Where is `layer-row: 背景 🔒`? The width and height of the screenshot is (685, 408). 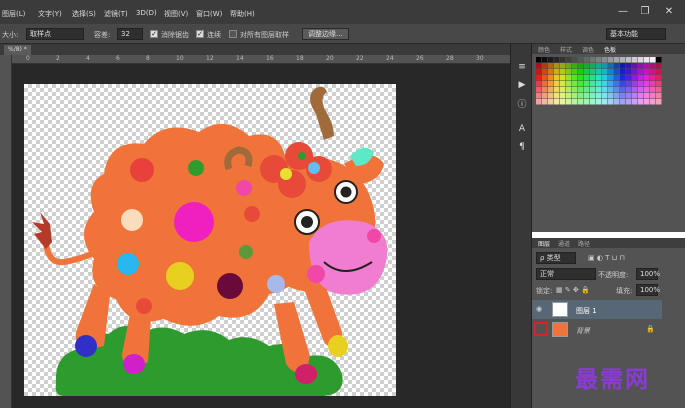 layer-row: 背景 🔒 is located at coordinates (597, 329).